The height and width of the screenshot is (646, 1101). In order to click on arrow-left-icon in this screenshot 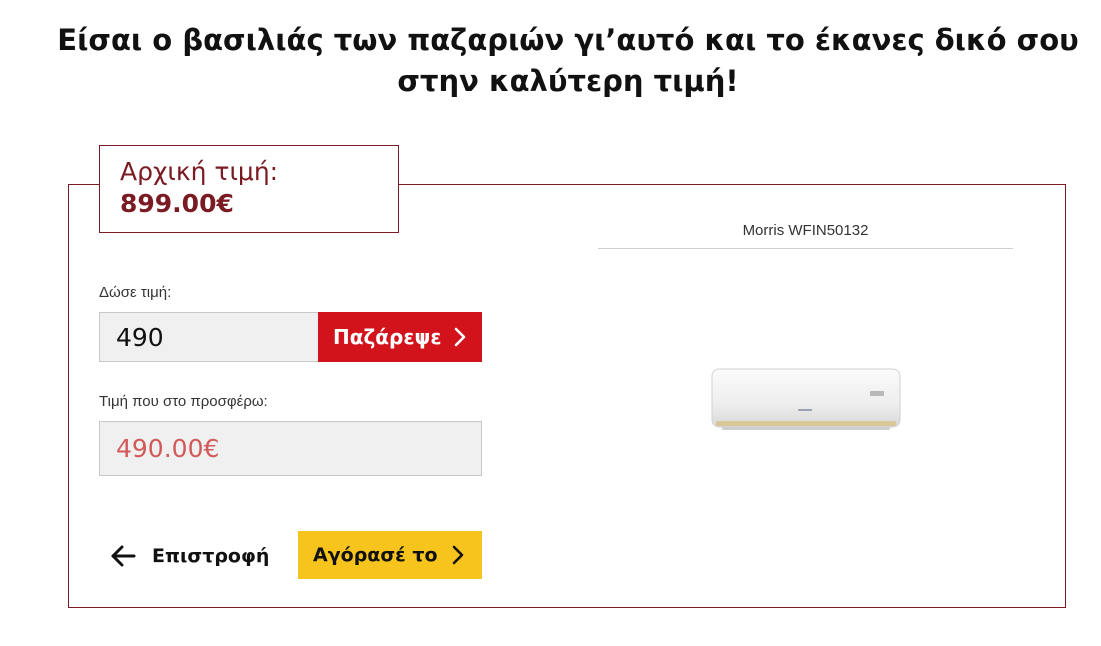, I will do `click(123, 556)`.